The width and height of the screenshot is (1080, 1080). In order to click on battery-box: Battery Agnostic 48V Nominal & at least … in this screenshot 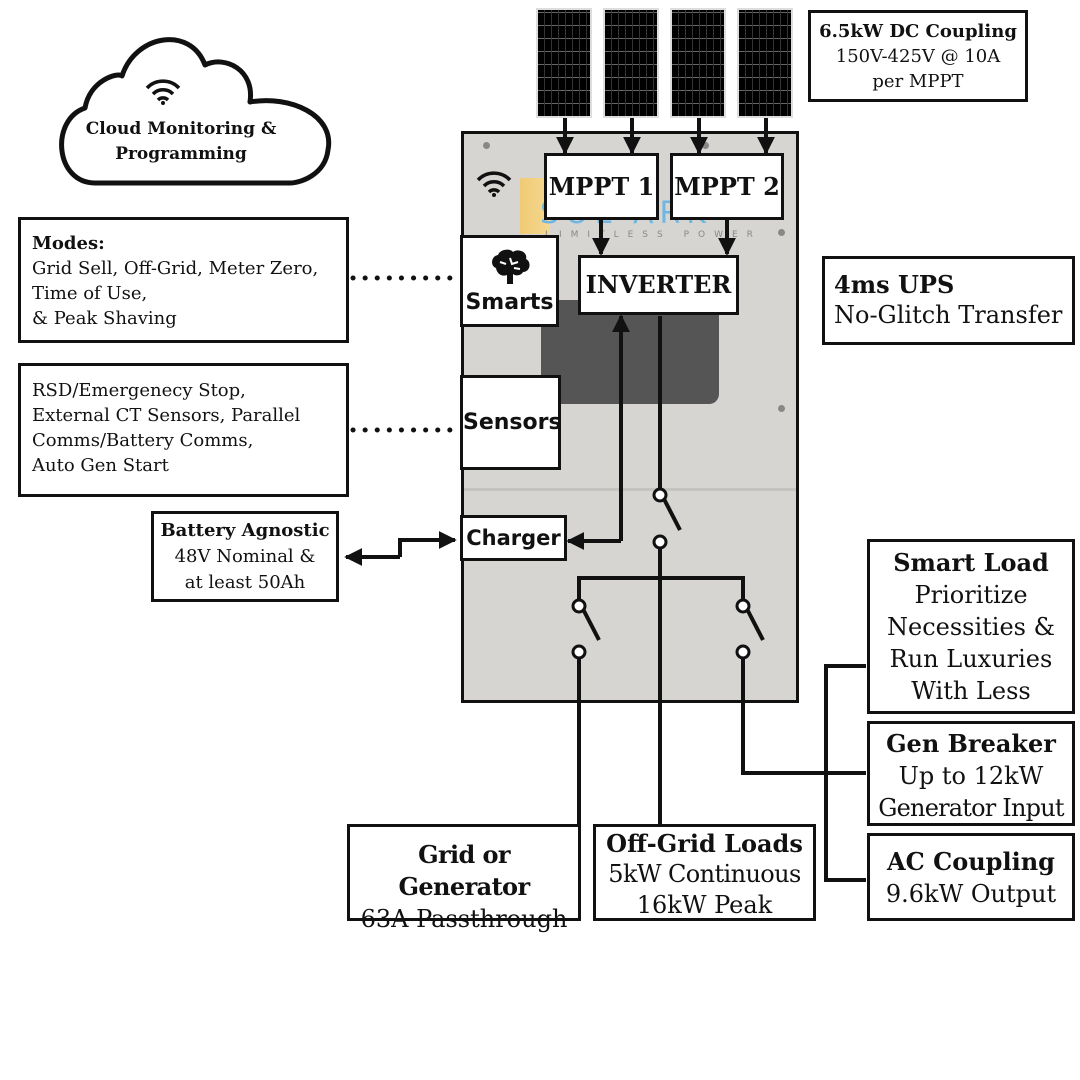, I will do `click(245, 556)`.